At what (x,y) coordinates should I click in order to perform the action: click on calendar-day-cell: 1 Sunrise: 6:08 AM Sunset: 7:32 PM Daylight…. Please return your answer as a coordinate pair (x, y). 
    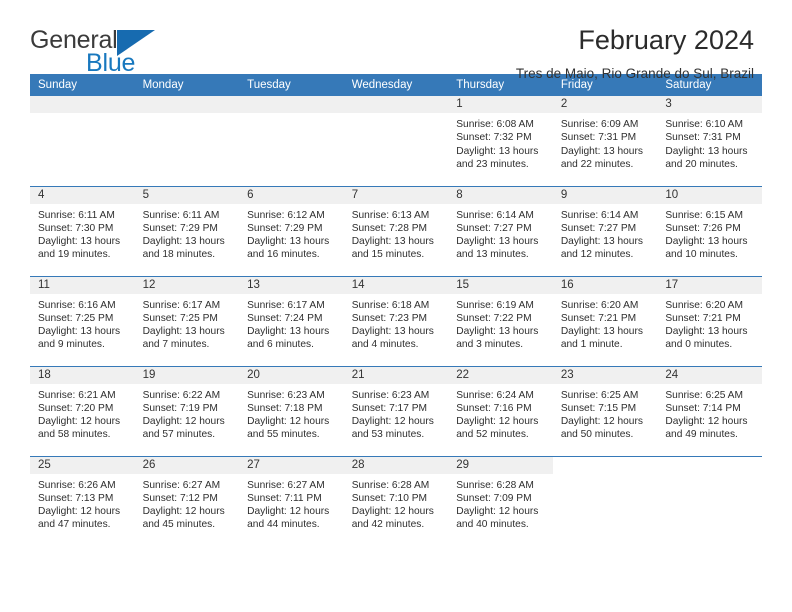
    Looking at the image, I should click on (500, 141).